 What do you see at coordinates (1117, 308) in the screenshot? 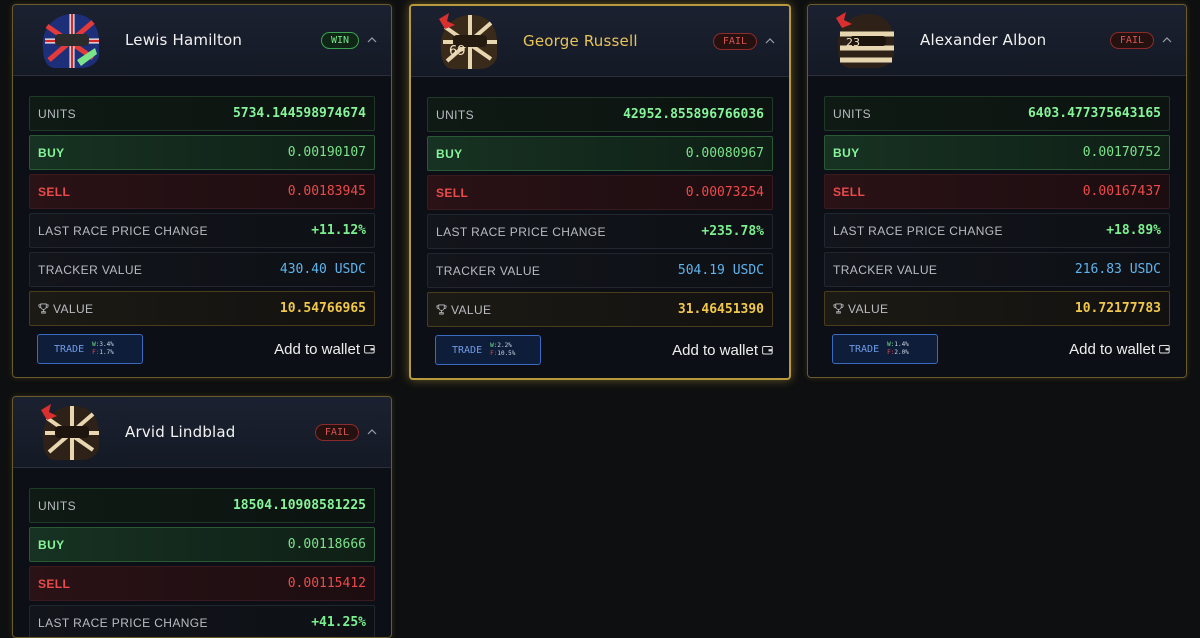
I see `value-amount: 10.72177783` at bounding box center [1117, 308].